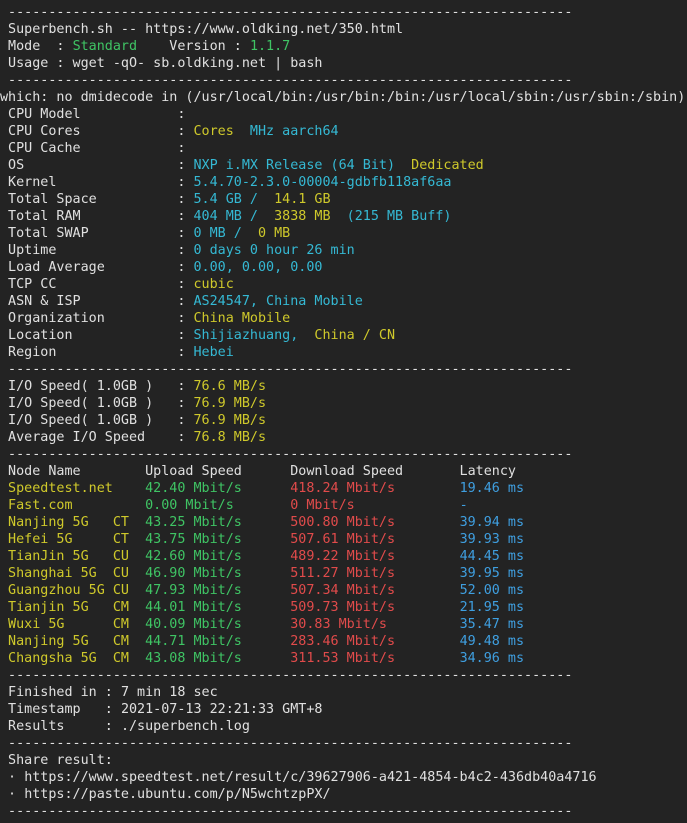 The image size is (687, 823). What do you see at coordinates (343, 148) in the screenshot?
I see `sysinfo-row: CPU Cache :` at bounding box center [343, 148].